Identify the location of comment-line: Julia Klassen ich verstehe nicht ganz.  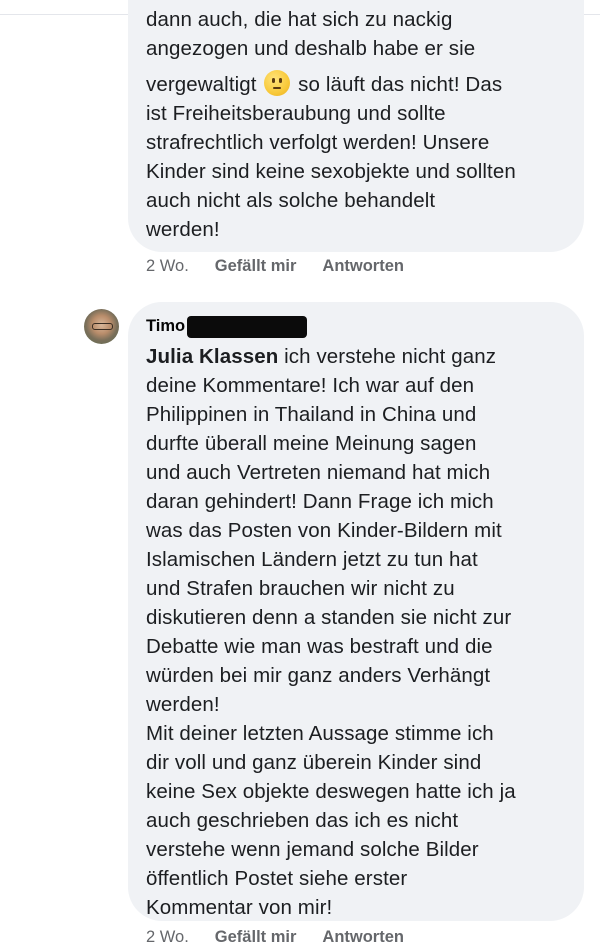
(356, 356).